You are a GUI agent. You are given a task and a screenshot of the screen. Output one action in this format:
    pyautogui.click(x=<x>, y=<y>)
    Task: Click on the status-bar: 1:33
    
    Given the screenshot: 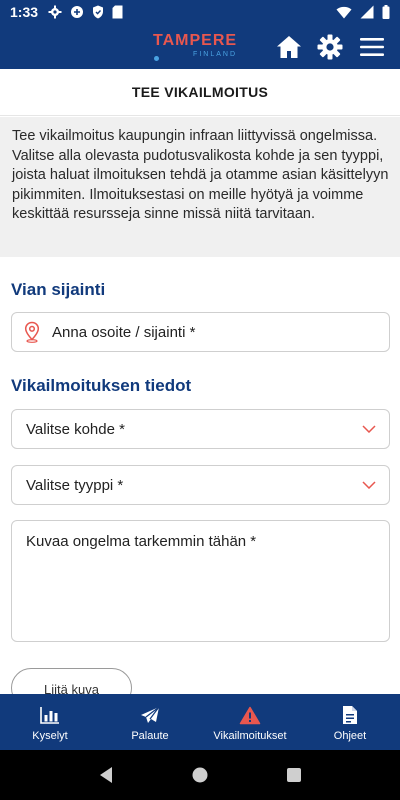 What is the action you would take?
    pyautogui.click(x=200, y=12)
    